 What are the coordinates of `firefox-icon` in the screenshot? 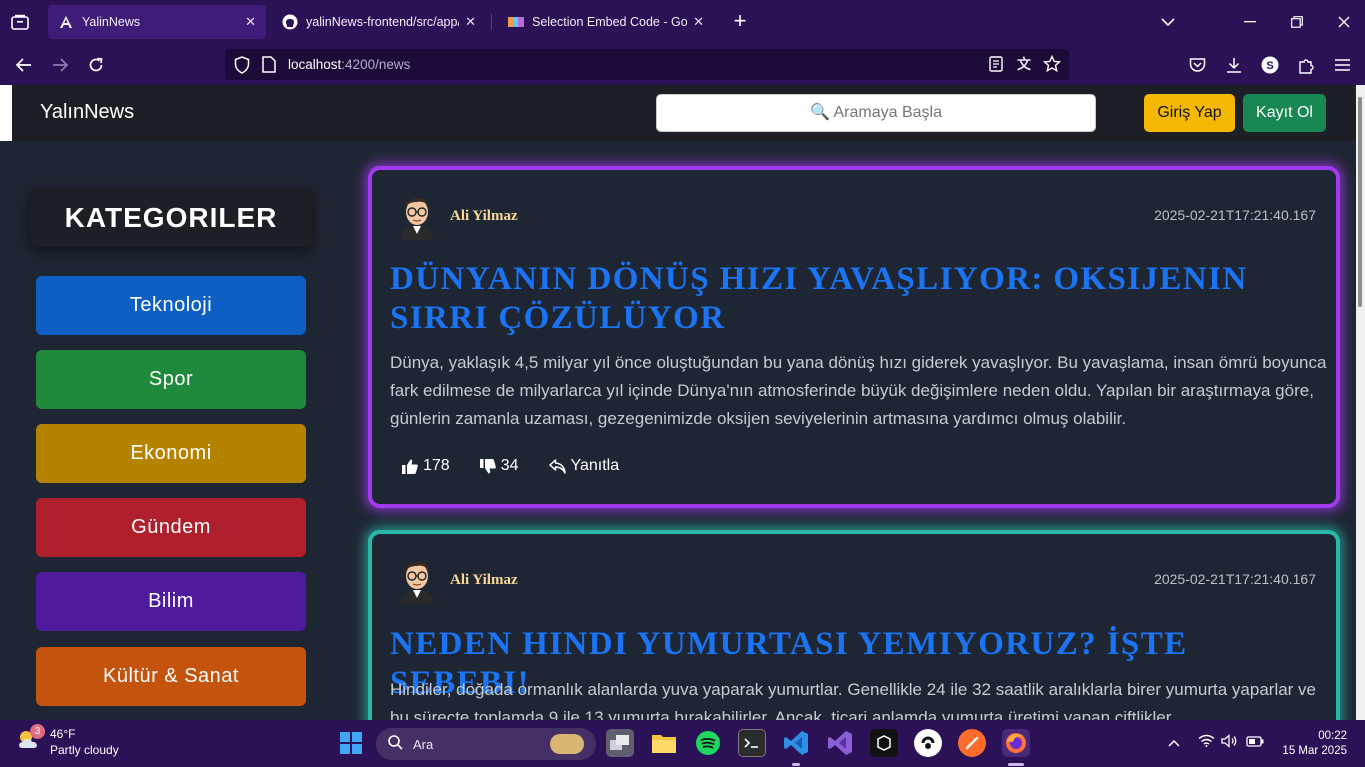 It's located at (1016, 743).